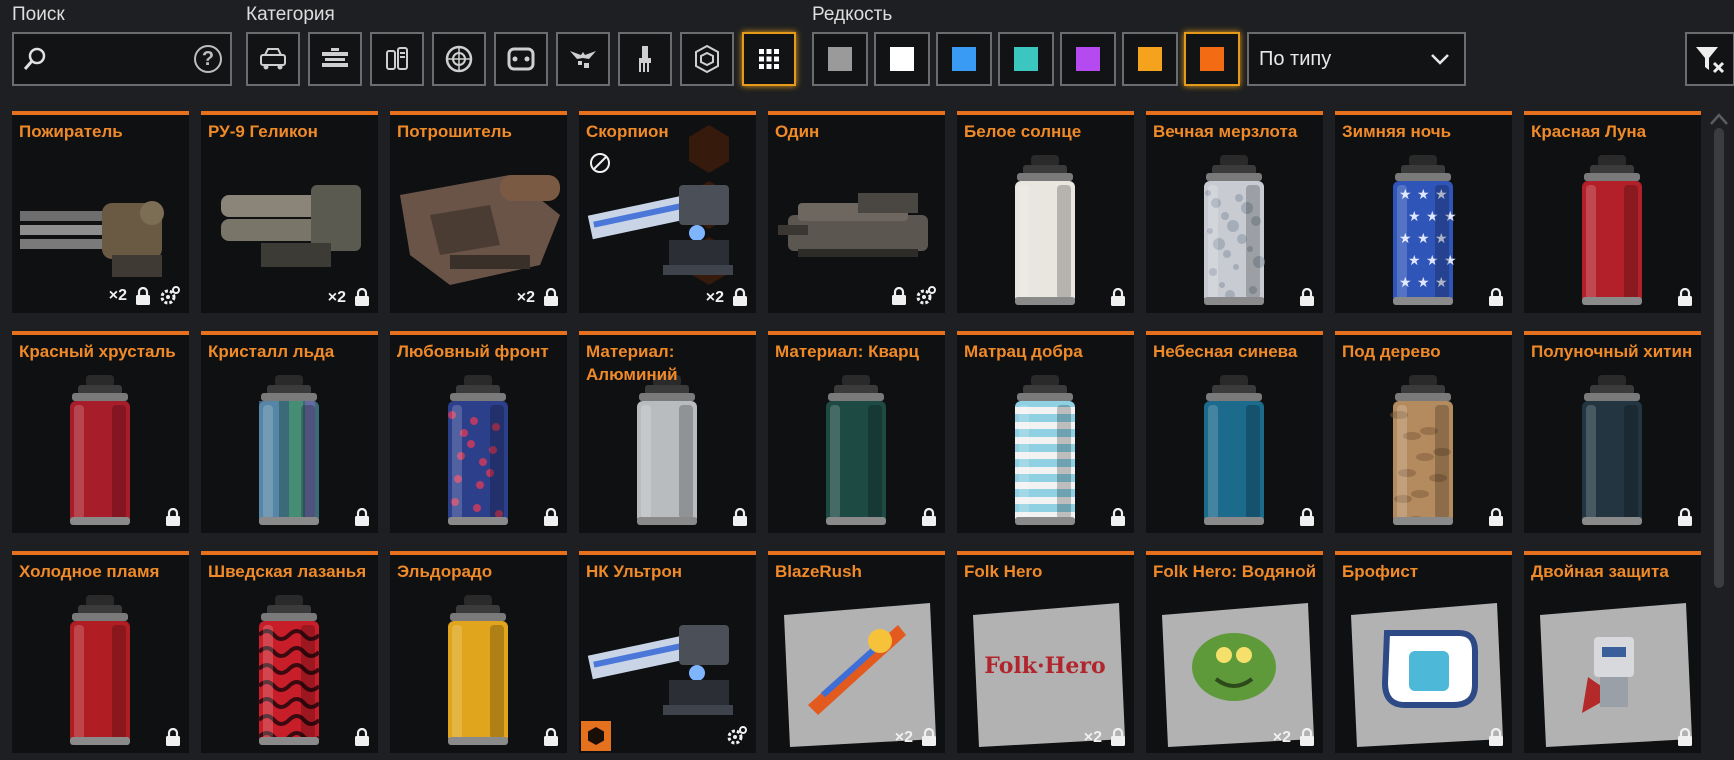 This screenshot has width=1734, height=760. I want to click on scroll-up-icon, so click(1719, 119).